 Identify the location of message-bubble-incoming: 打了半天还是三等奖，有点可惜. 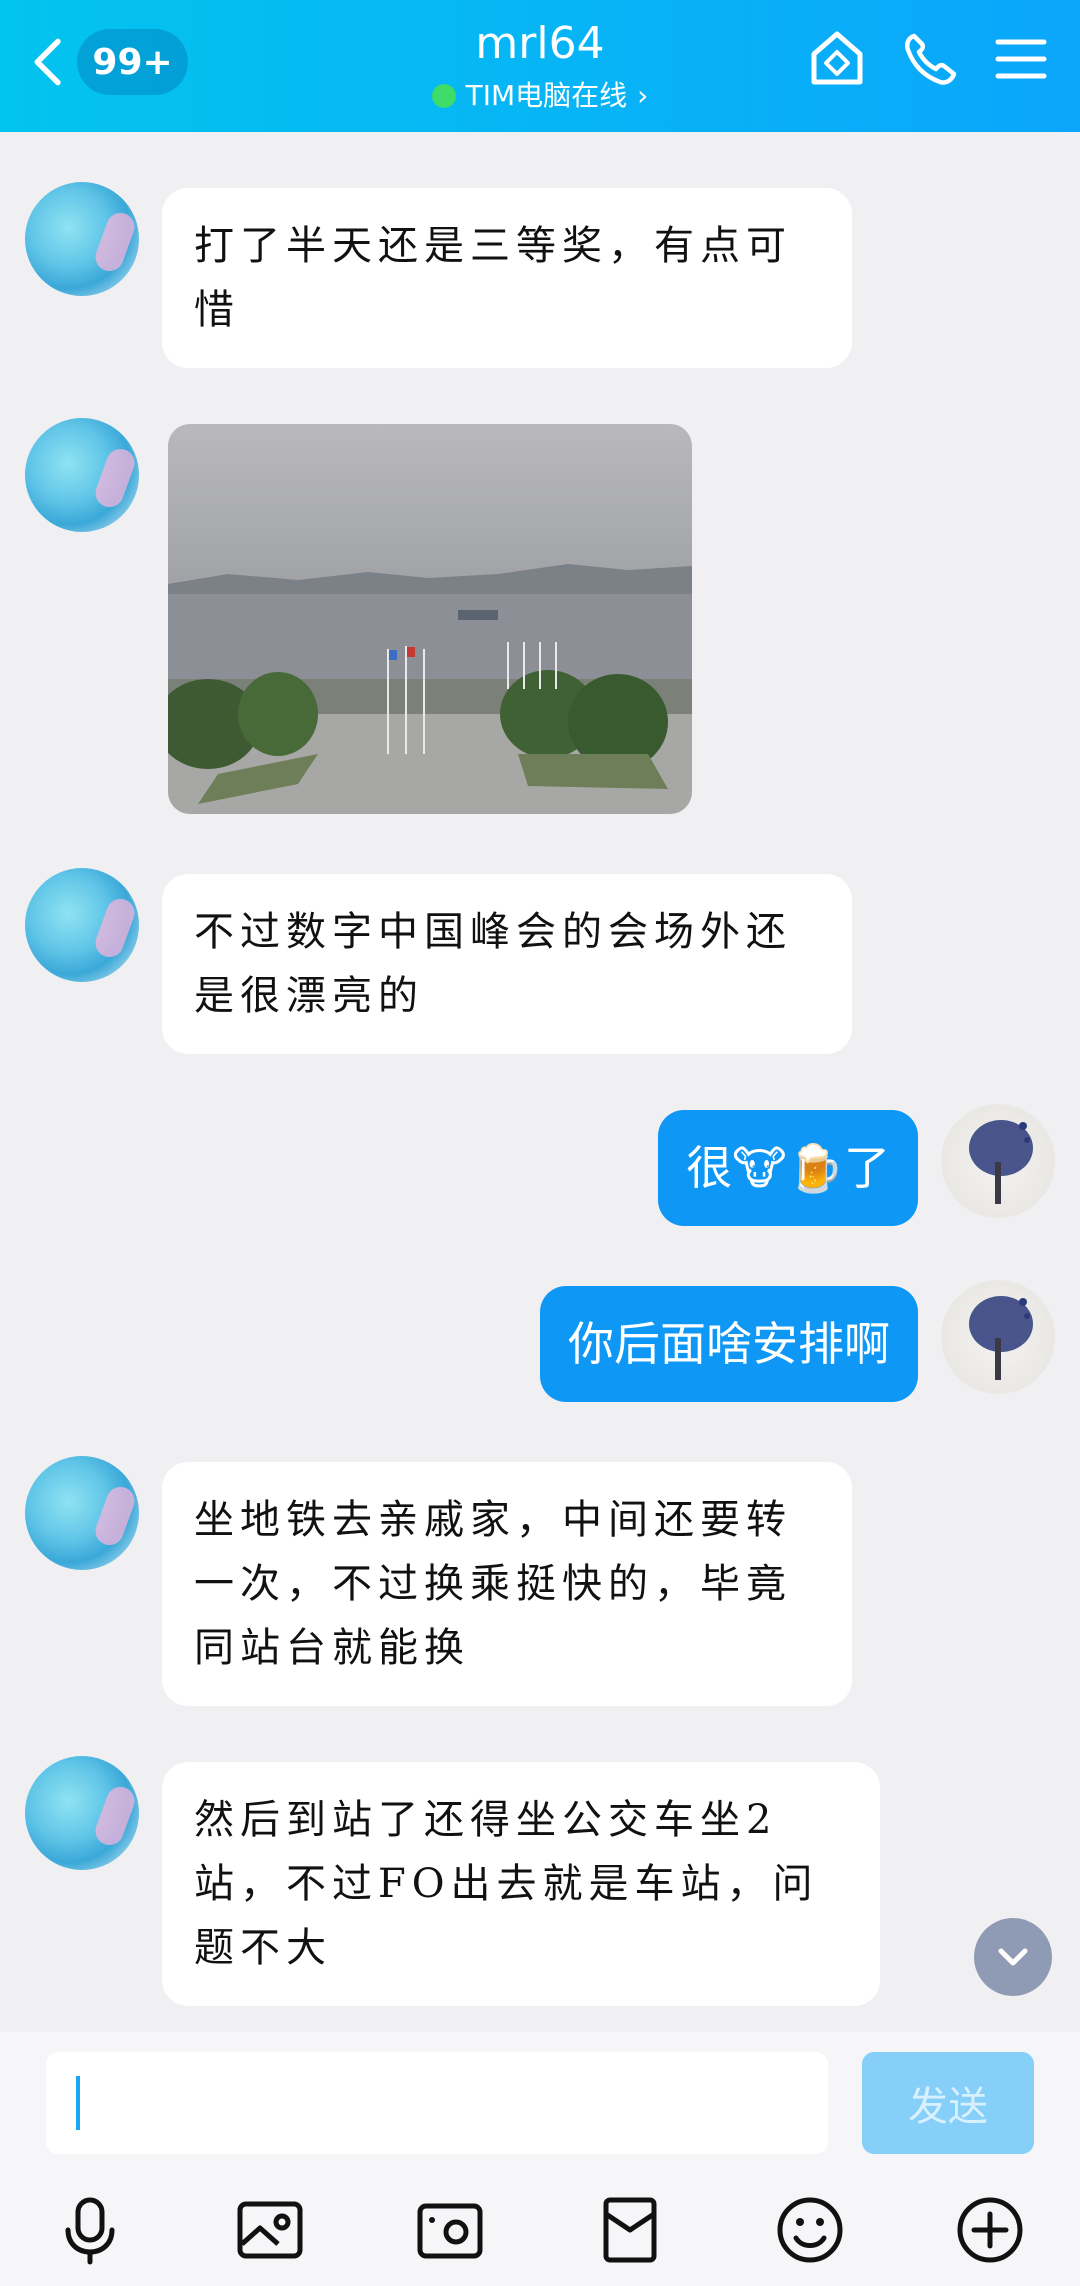
(507, 278).